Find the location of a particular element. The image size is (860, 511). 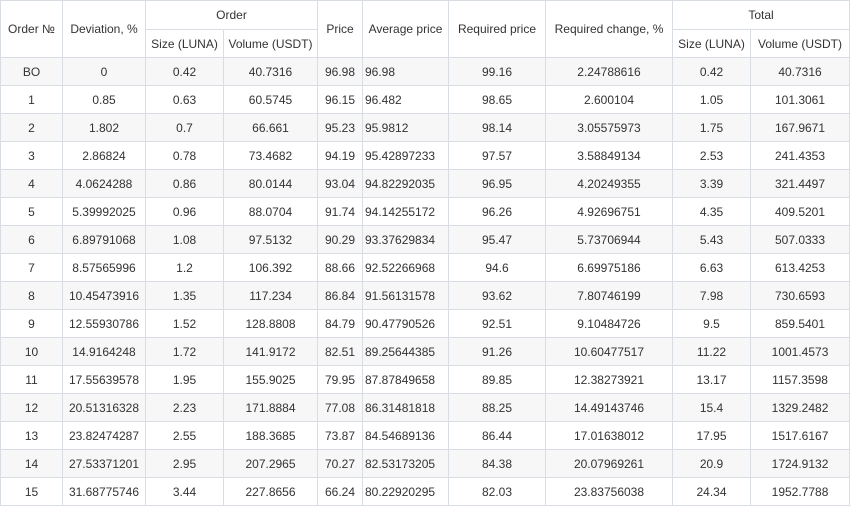

cell-average-price: 89.25644385 is located at coordinates (405, 351).